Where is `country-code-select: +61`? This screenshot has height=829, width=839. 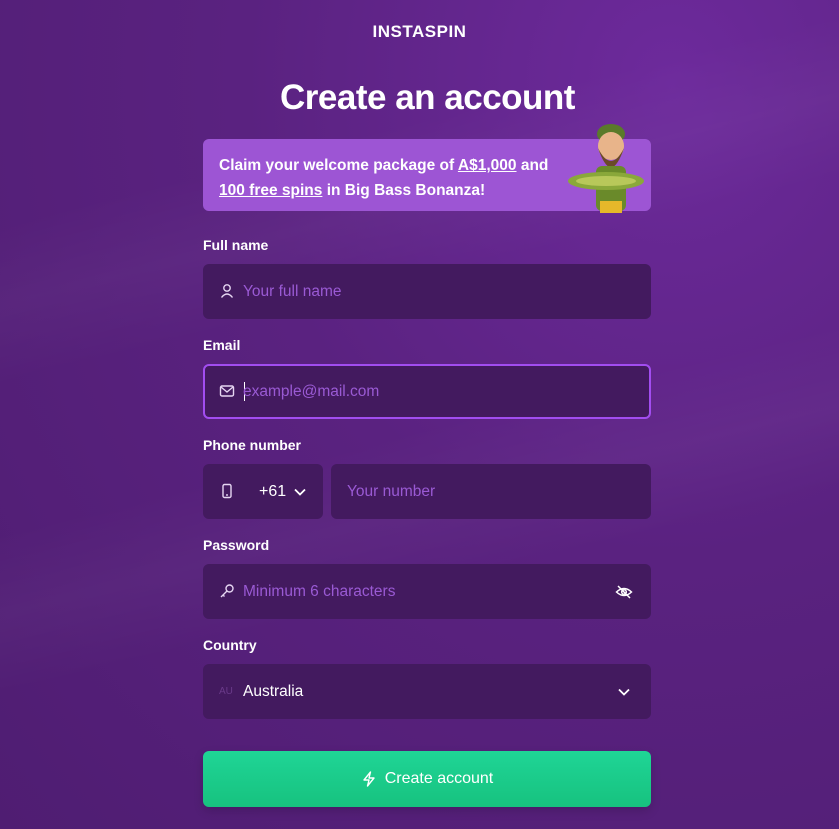 country-code-select: +61 is located at coordinates (263, 491).